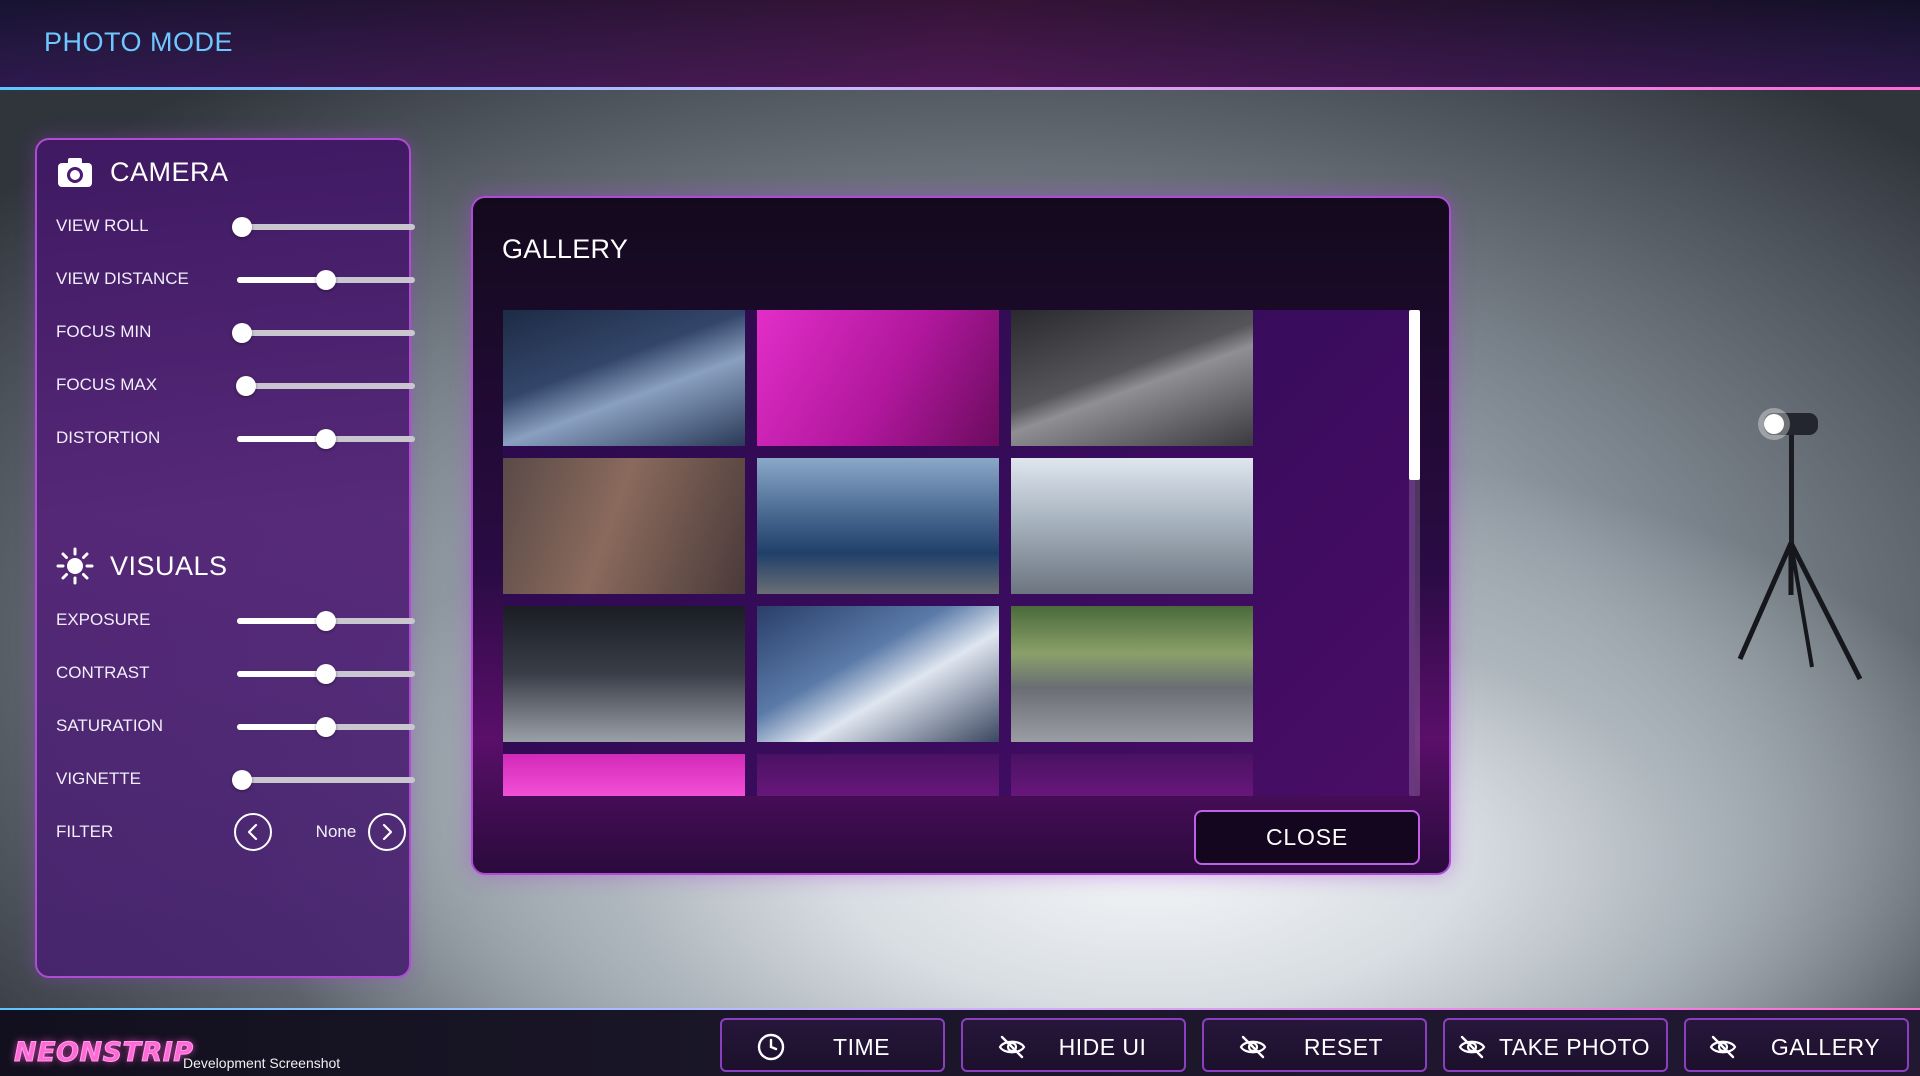  I want to click on top-bar: PHOTO MODE, so click(960, 45).